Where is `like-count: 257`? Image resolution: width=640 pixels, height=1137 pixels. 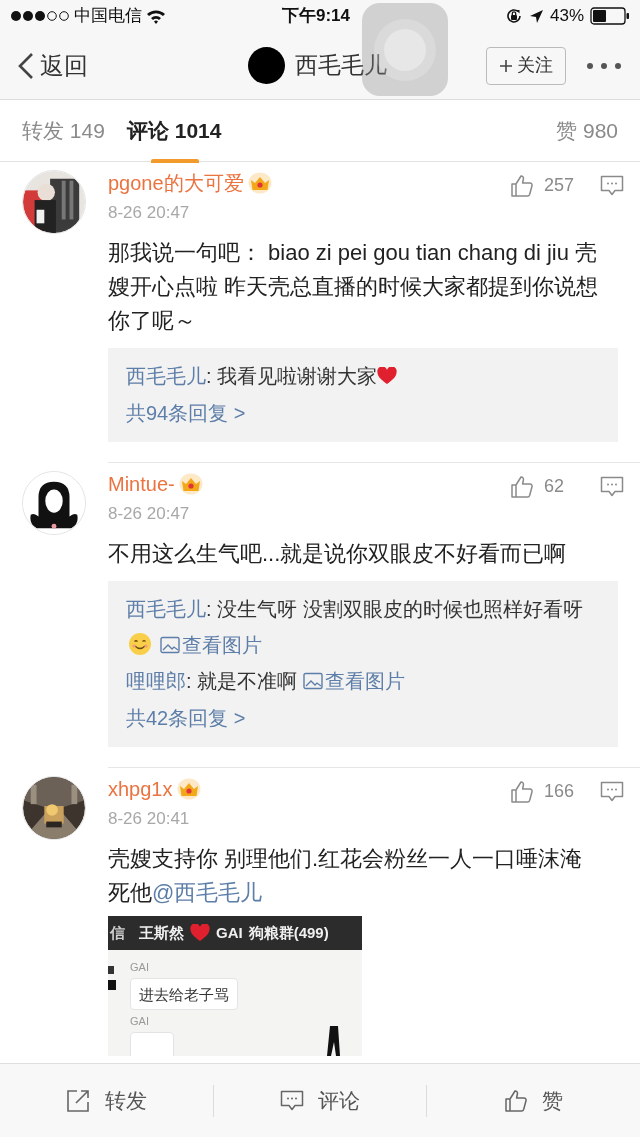
like-count: 257 is located at coordinates (560, 185).